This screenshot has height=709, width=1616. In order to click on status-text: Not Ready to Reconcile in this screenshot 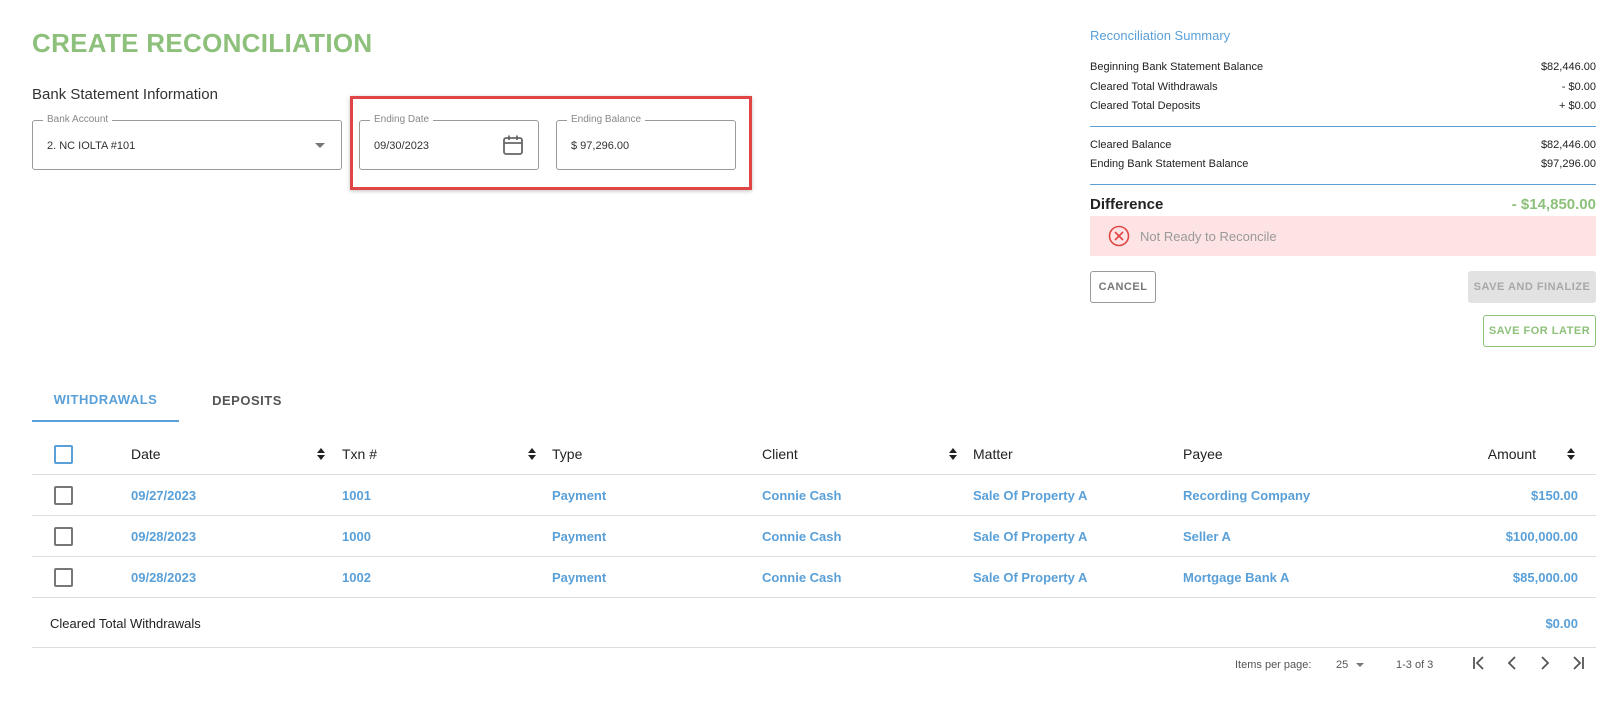, I will do `click(1208, 236)`.